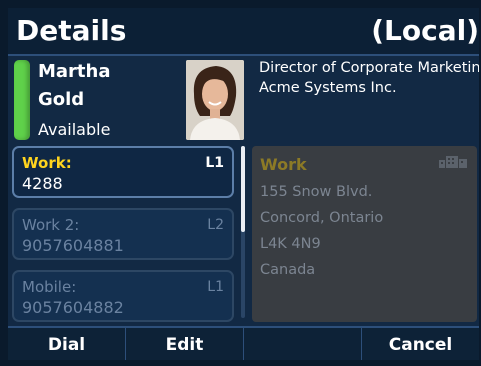 The width and height of the screenshot is (481, 366). What do you see at coordinates (215, 225) in the screenshot?
I see `line-badge: L2` at bounding box center [215, 225].